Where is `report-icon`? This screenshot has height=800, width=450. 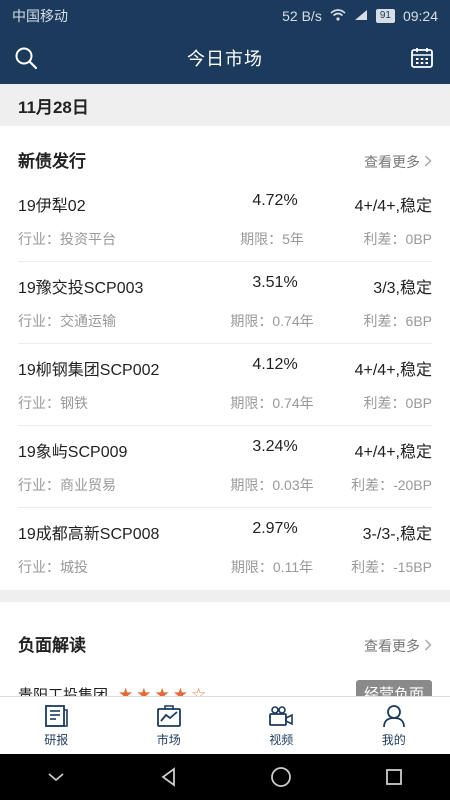
report-icon is located at coordinates (56, 716).